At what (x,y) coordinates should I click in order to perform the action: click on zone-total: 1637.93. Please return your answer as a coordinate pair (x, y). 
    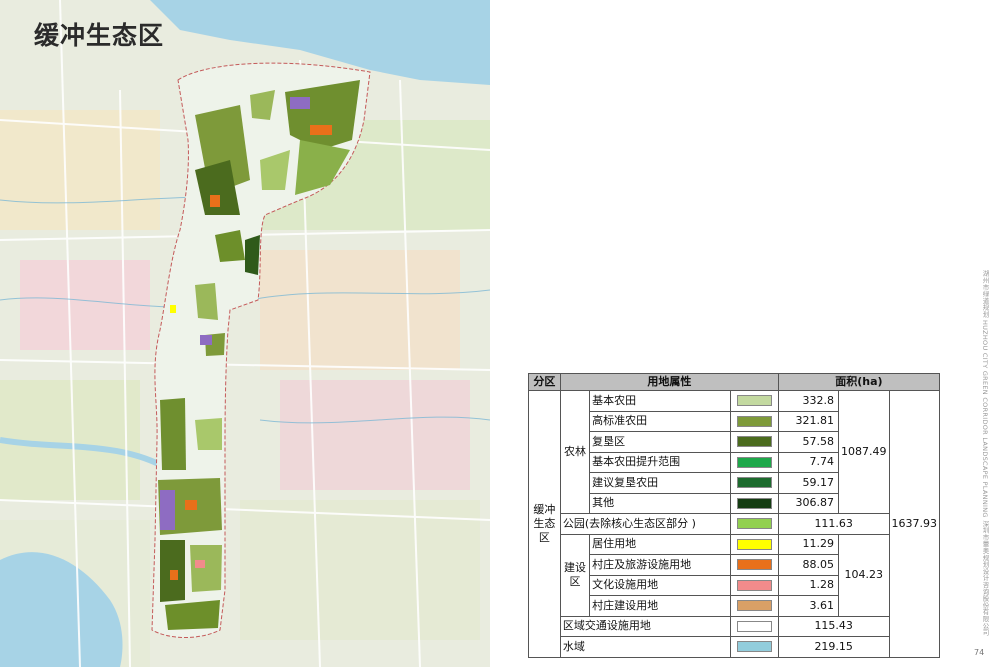
    Looking at the image, I should click on (914, 524).